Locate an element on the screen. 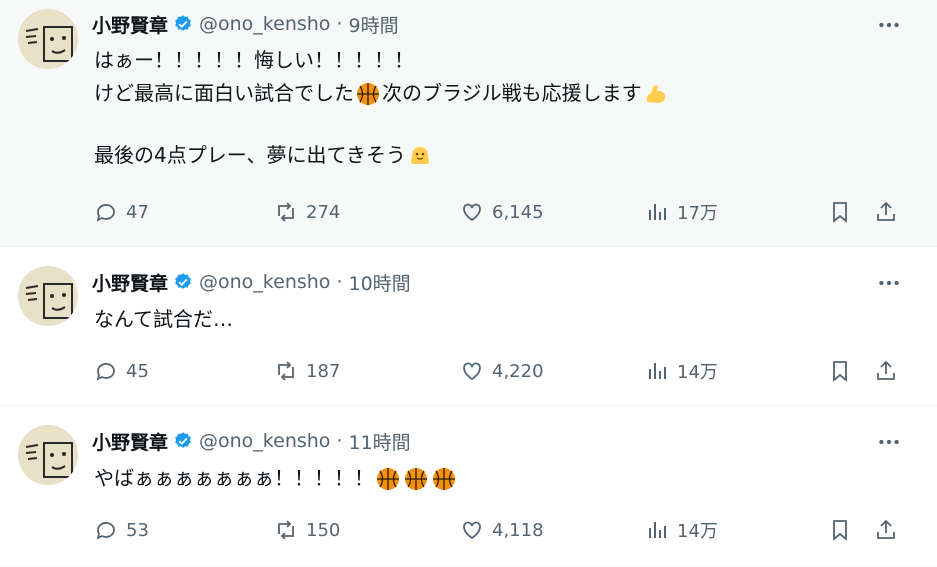 The image size is (937, 567). text-segment: 次のブラジル戦も応援します is located at coordinates (512, 93).